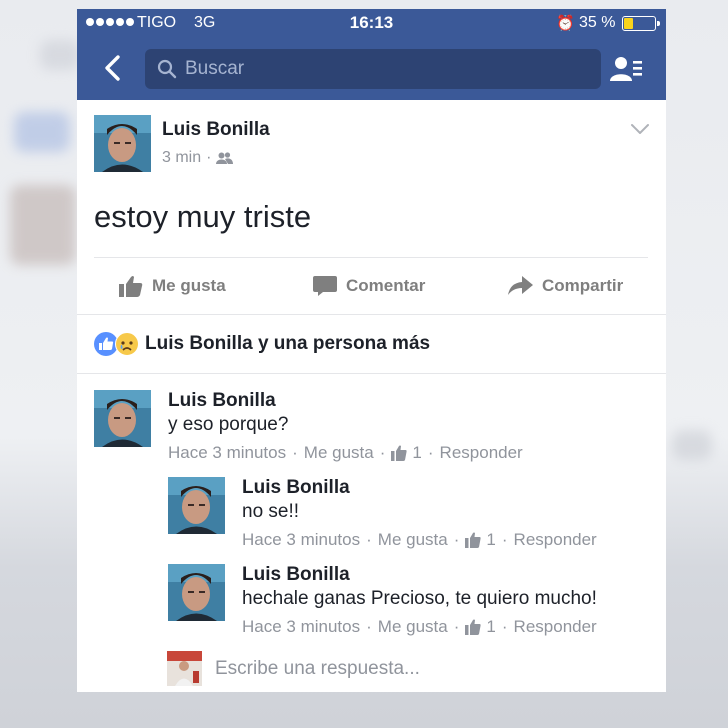 The width and height of the screenshot is (728, 728). I want to click on reply-input, so click(435, 669).